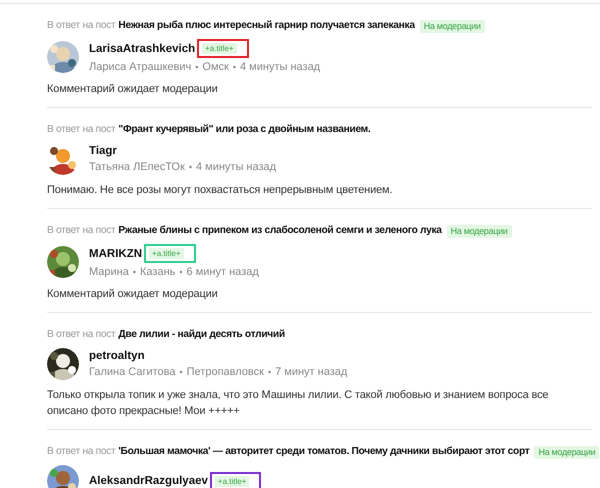 This screenshot has width=600, height=488. I want to click on post-title-link: 'Большая мамочка' — авторитет среди томатов. Почему дачники выбирают этот сорт, so click(324, 452).